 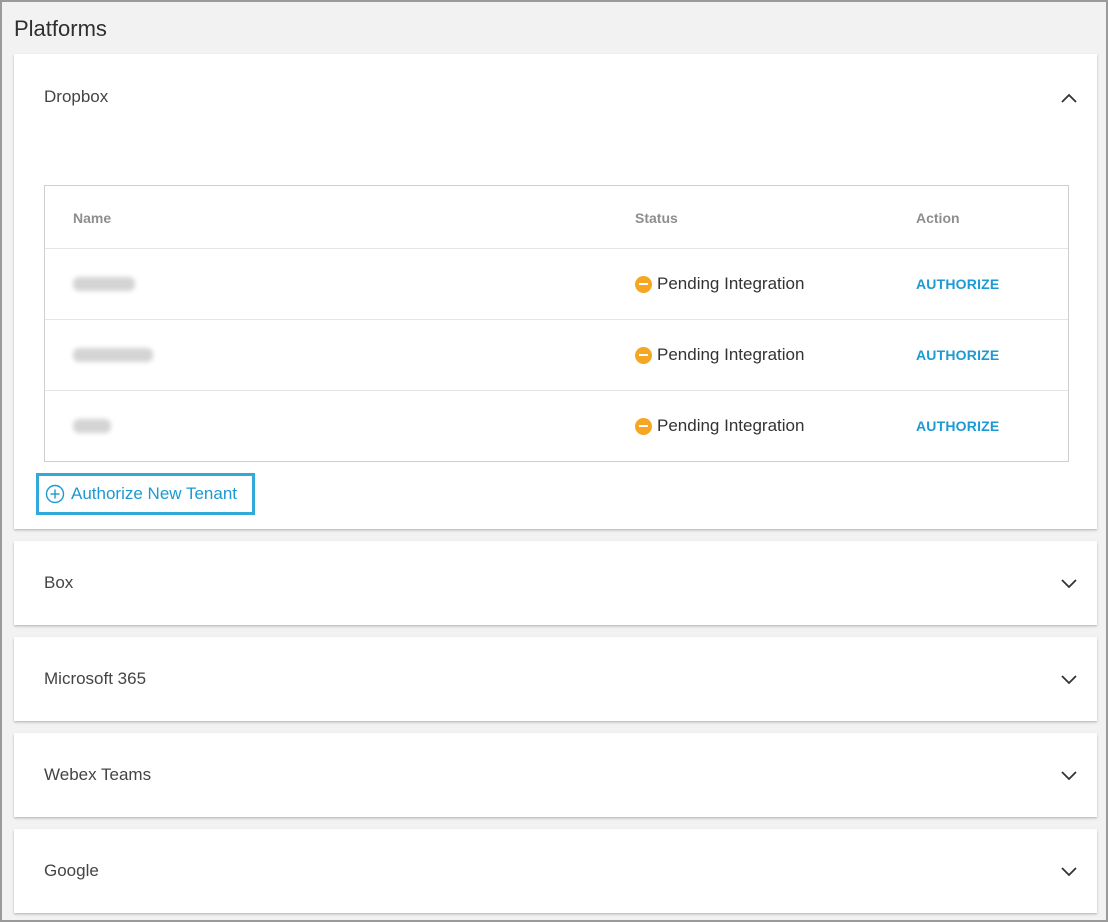 What do you see at coordinates (1069, 98) in the screenshot?
I see `chevron-up-icon` at bounding box center [1069, 98].